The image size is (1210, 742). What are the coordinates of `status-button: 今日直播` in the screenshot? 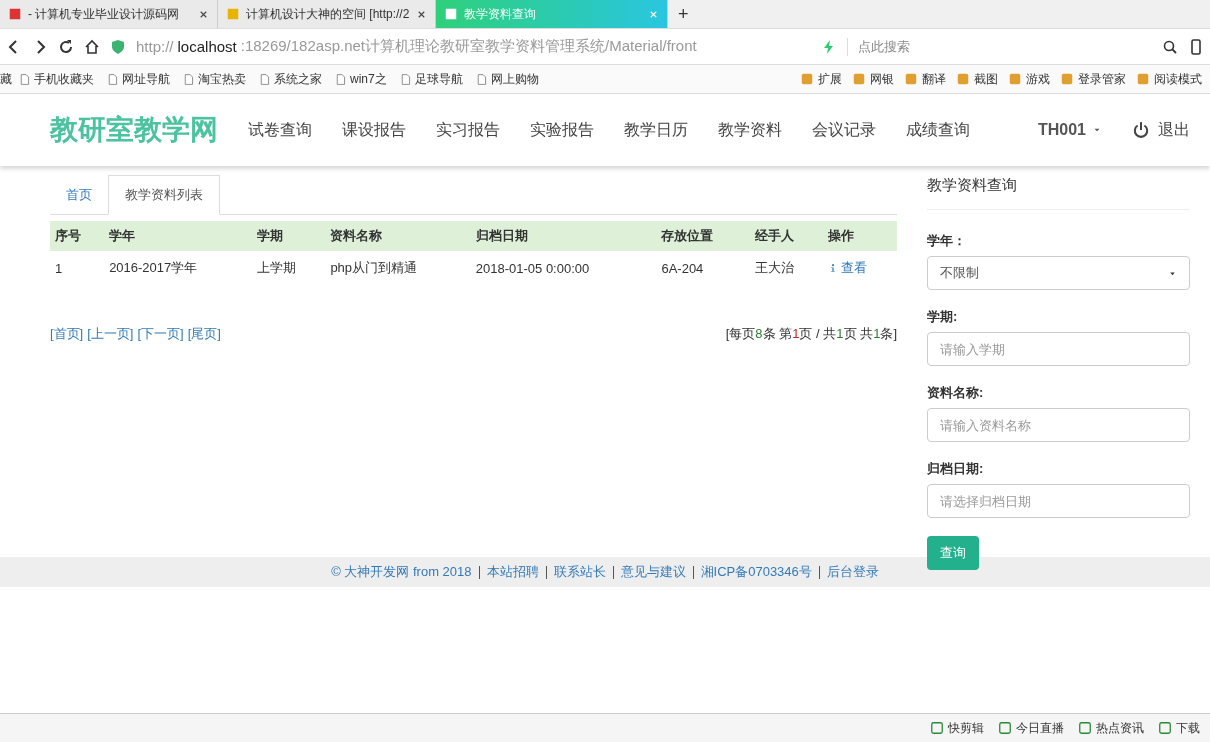 It's located at (1040, 728).